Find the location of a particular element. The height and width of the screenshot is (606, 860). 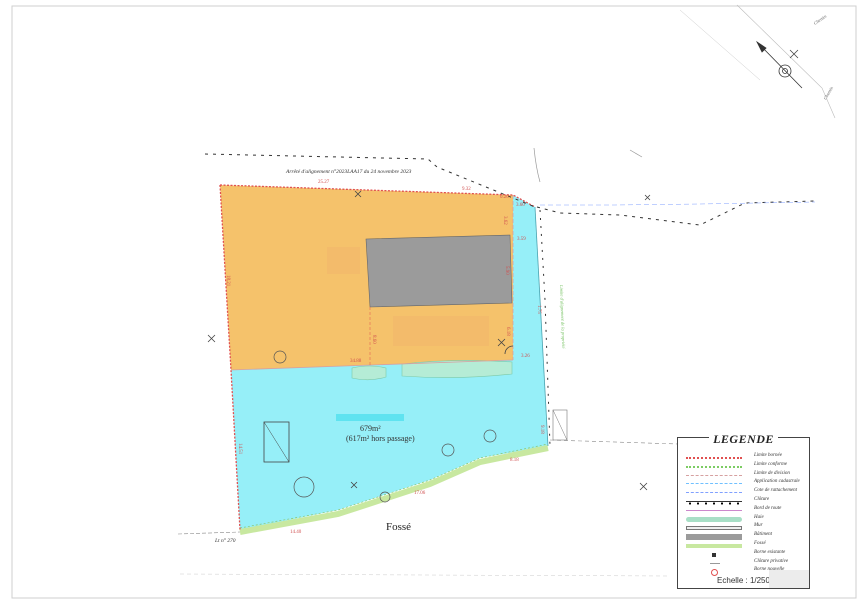

legend-item: Limite bornée is located at coordinates (746, 457).